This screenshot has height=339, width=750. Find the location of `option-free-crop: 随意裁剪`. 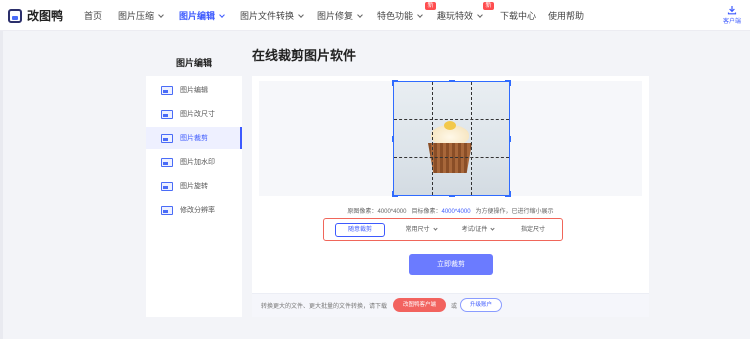

option-free-crop: 随意裁剪 is located at coordinates (360, 230).